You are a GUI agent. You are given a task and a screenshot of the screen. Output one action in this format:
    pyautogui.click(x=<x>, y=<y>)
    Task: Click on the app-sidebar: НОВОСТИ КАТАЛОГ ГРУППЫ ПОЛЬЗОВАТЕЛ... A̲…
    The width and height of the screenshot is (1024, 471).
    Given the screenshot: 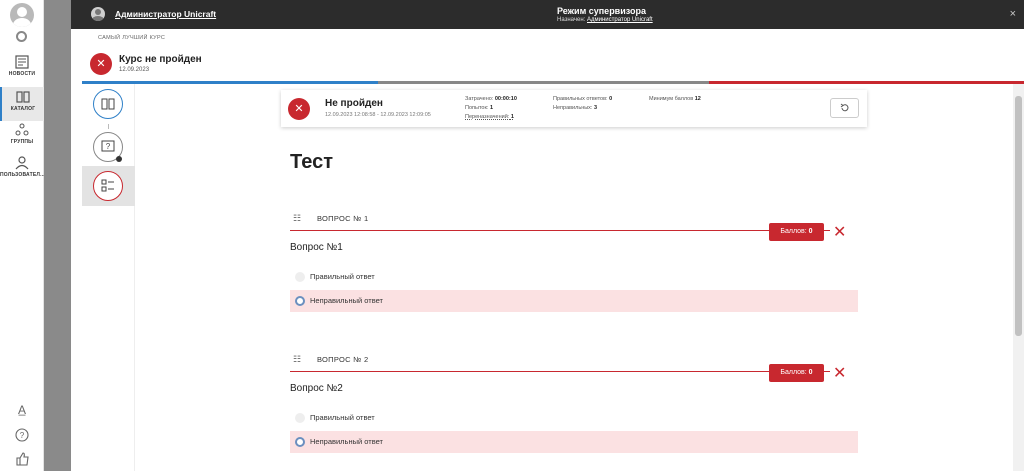 What is the action you would take?
    pyautogui.click(x=22, y=235)
    